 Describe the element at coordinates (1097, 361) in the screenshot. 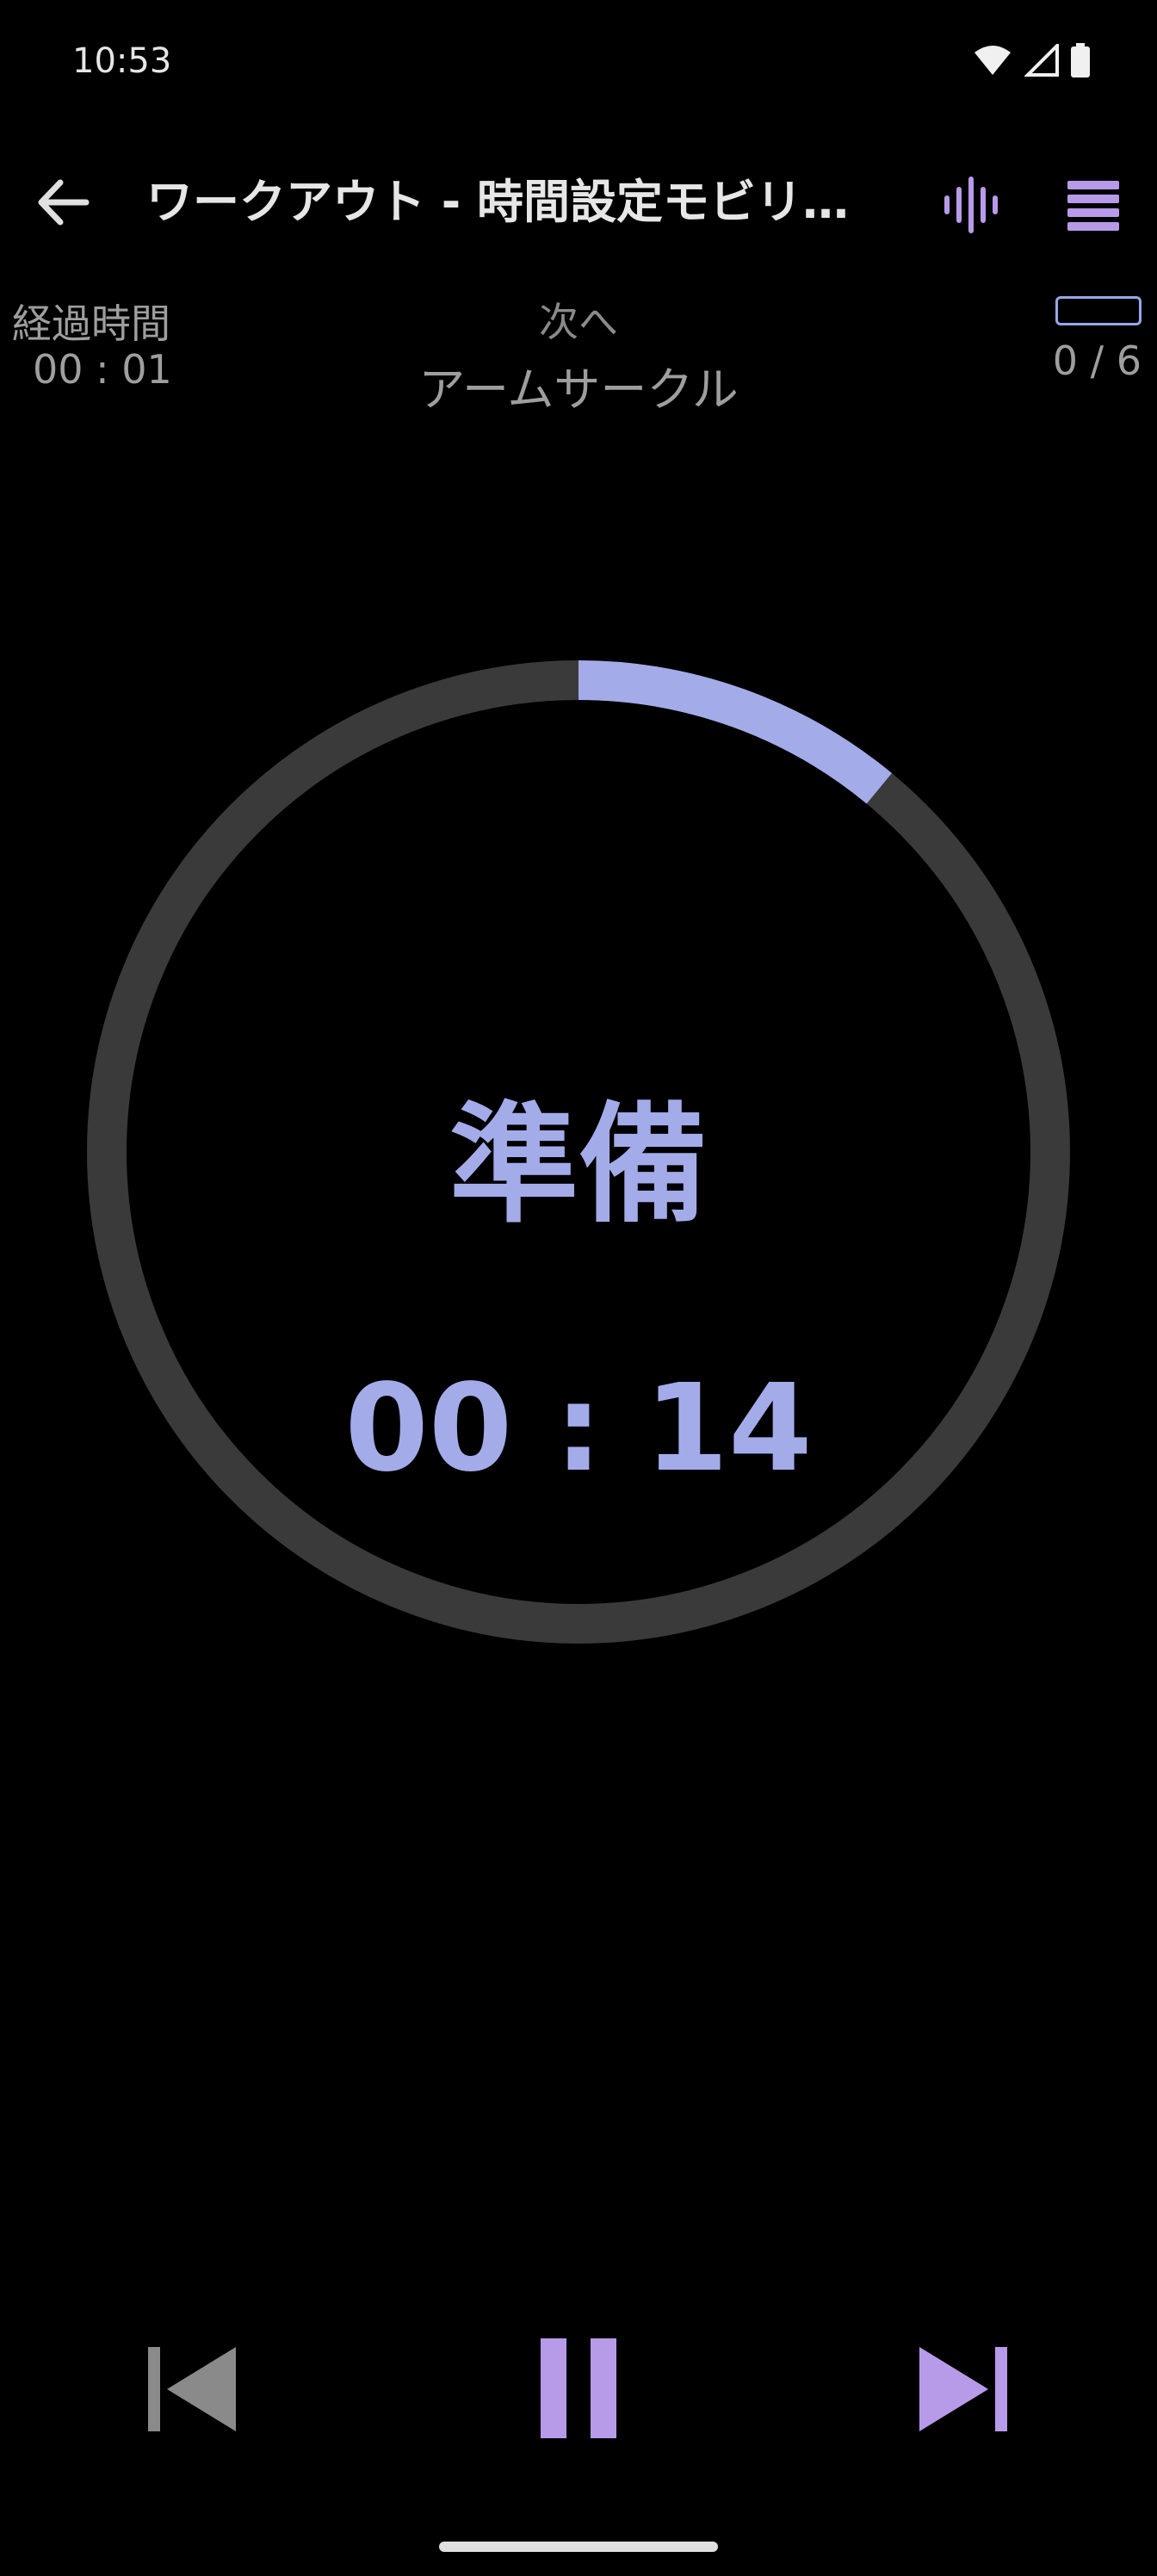

I see `exercise-progress-count: 0 / 6` at that location.